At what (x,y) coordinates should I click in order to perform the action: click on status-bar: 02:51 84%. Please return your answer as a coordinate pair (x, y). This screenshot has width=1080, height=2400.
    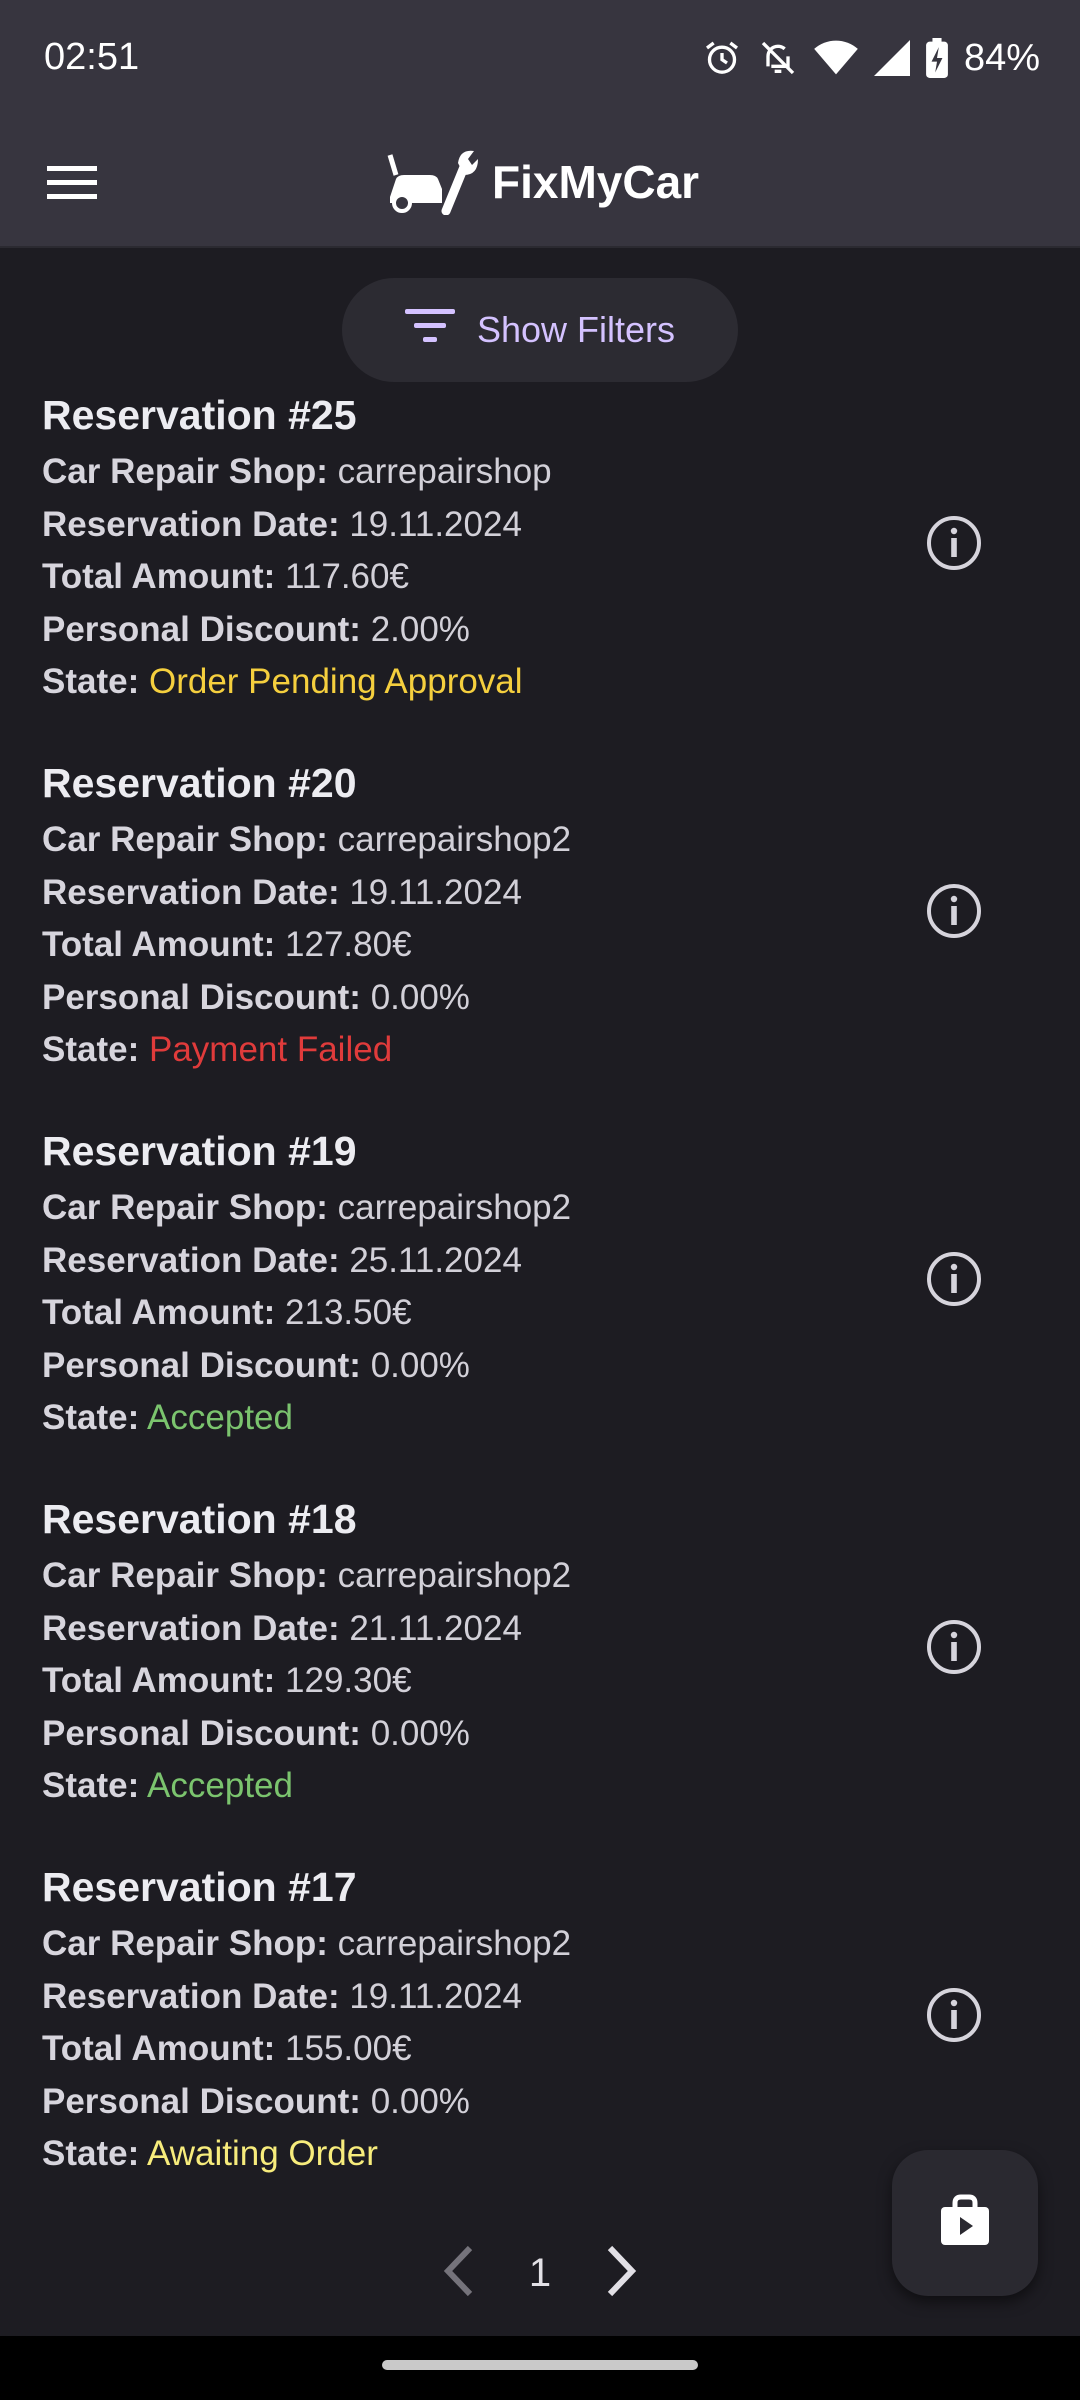
    Looking at the image, I should click on (540, 59).